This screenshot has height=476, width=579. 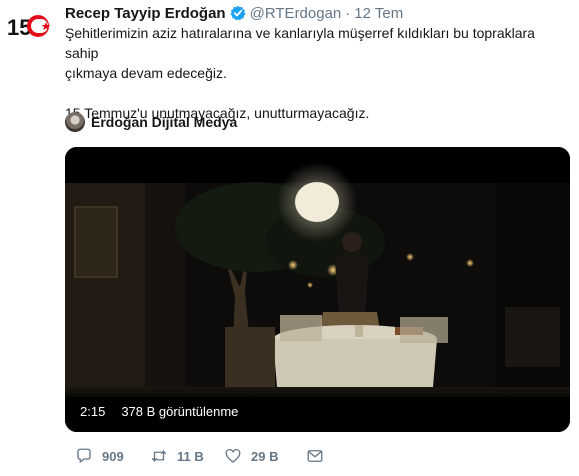 What do you see at coordinates (190, 456) in the screenshot?
I see `retweet-count: 11 B` at bounding box center [190, 456].